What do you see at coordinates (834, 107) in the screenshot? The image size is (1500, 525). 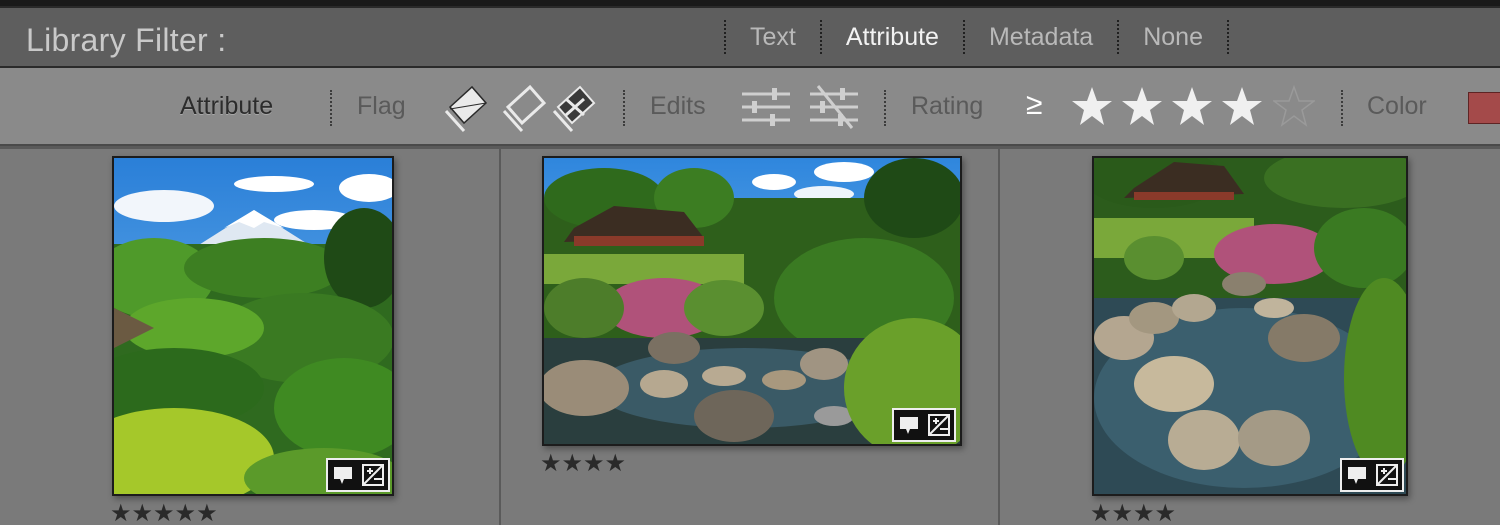 I see `unedited-icon` at bounding box center [834, 107].